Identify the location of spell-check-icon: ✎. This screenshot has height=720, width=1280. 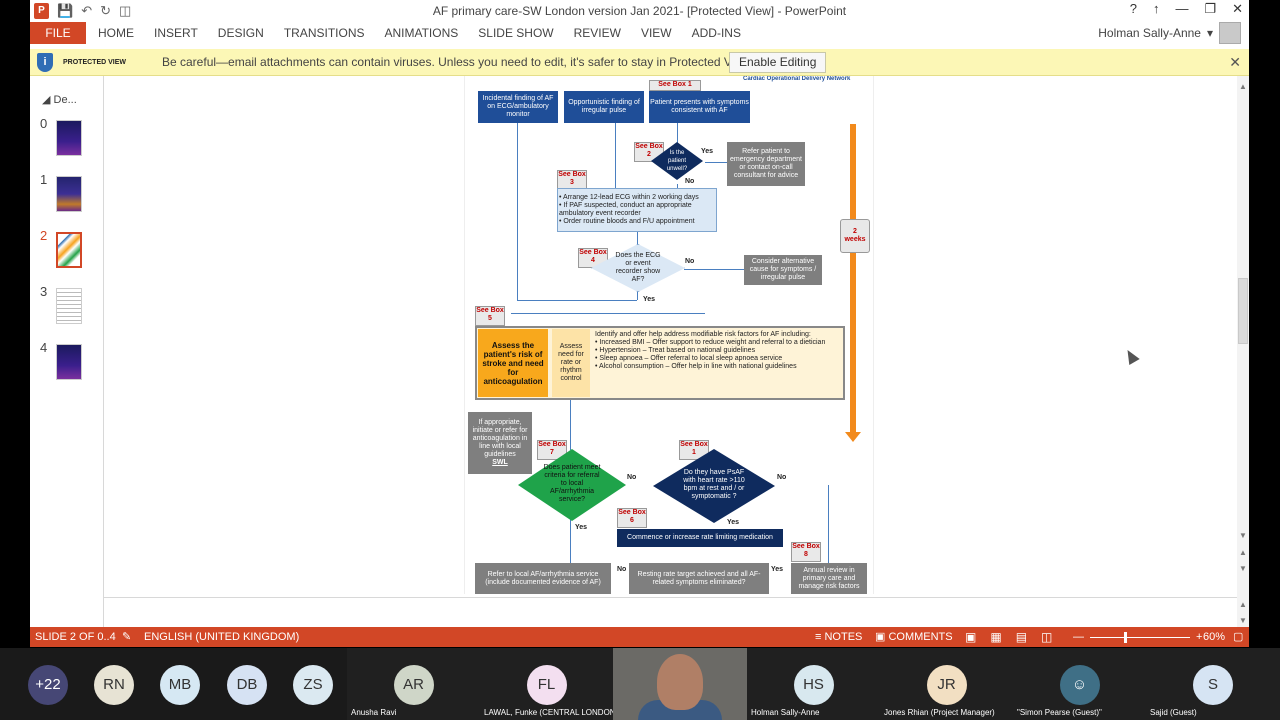
(126, 637).